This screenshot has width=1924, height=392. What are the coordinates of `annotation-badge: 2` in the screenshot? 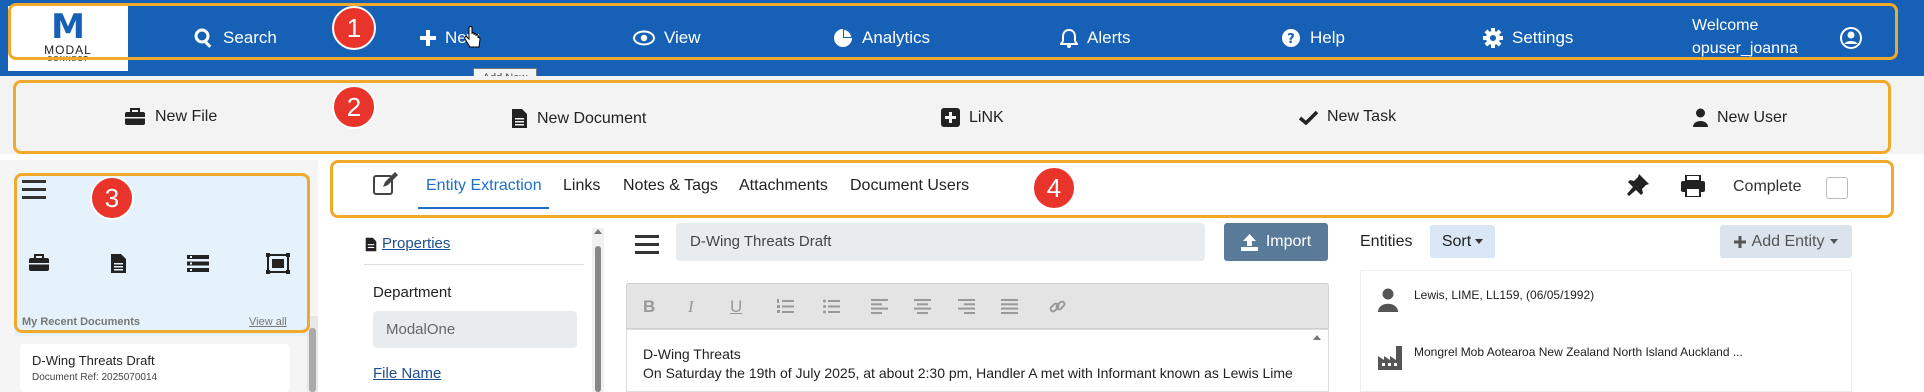 It's located at (354, 107).